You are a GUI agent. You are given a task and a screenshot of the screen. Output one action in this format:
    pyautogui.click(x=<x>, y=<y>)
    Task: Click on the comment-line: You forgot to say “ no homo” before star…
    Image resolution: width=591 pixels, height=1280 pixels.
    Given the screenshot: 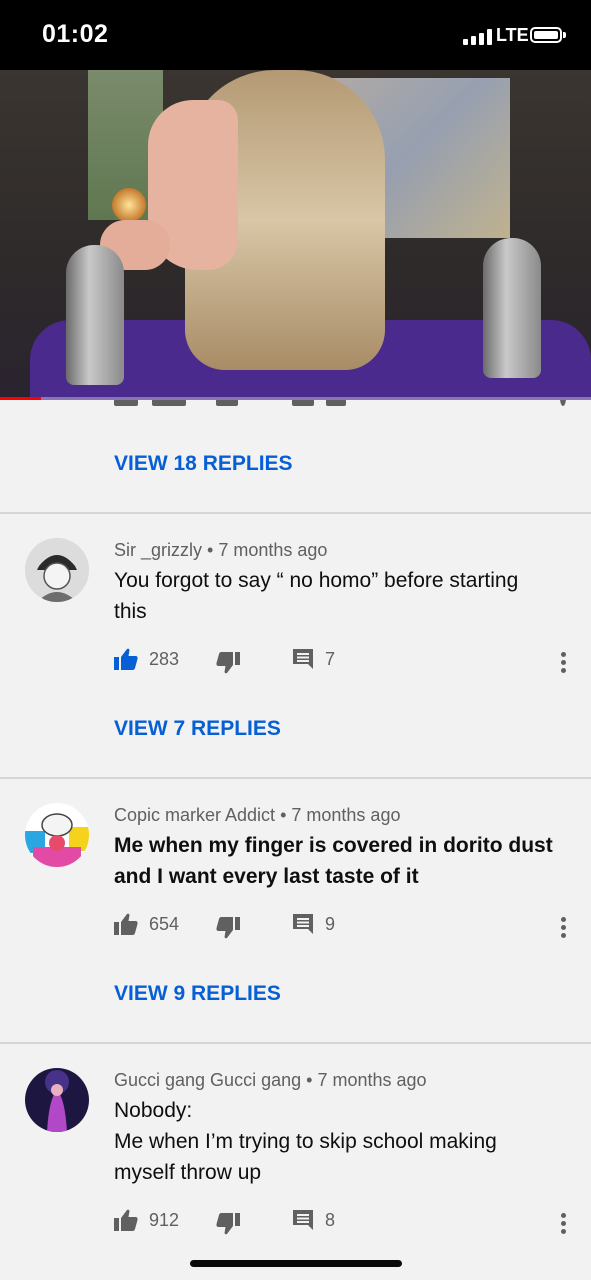 What is the action you would take?
    pyautogui.click(x=316, y=580)
    